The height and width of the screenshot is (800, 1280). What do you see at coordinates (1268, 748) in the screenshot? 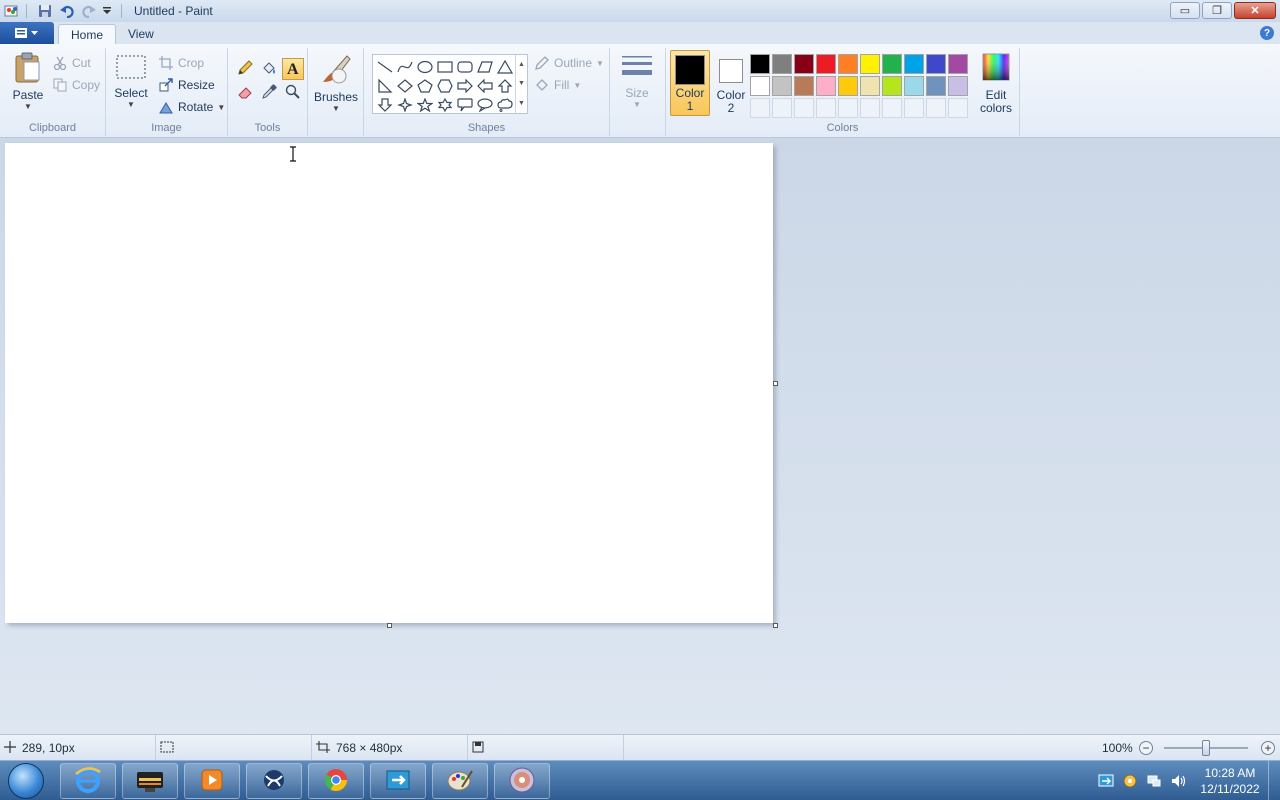
I see `zoom-in-button: +` at bounding box center [1268, 748].